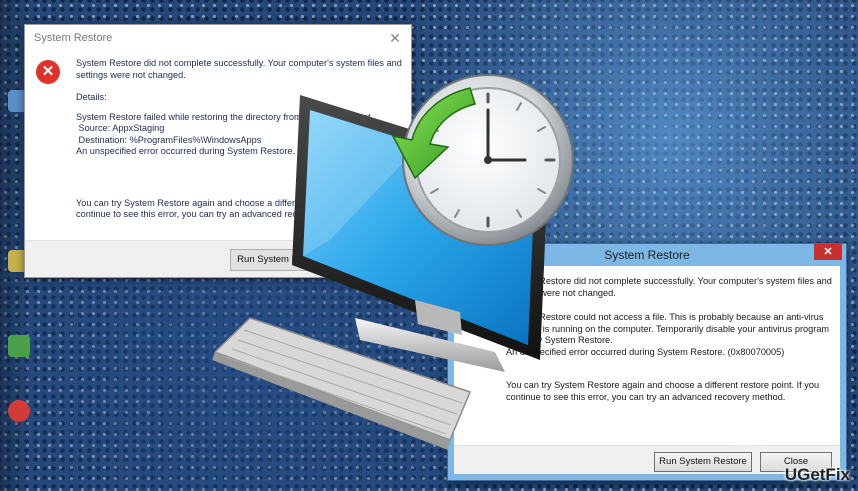 The width and height of the screenshot is (858, 491). I want to click on dialog-footer: Run System Restore, so click(218, 258).